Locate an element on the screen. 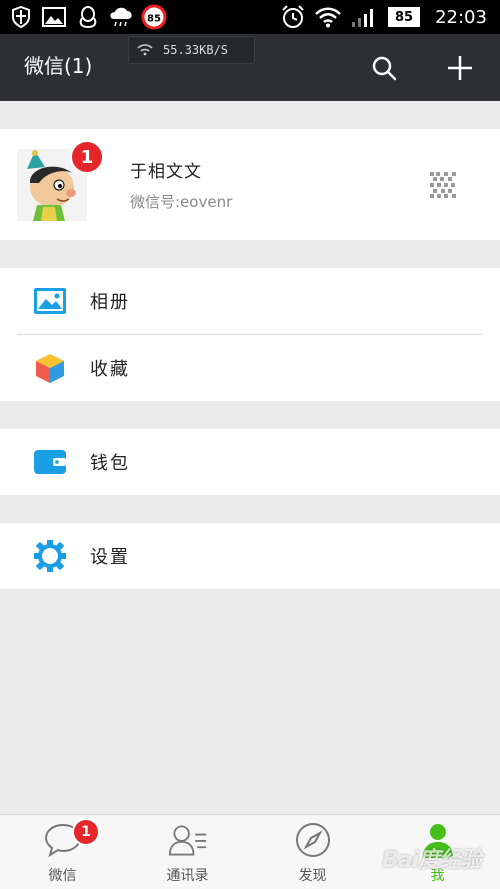 Image resolution: width=500 pixels, height=889 pixels. gear-icon is located at coordinates (50, 556).